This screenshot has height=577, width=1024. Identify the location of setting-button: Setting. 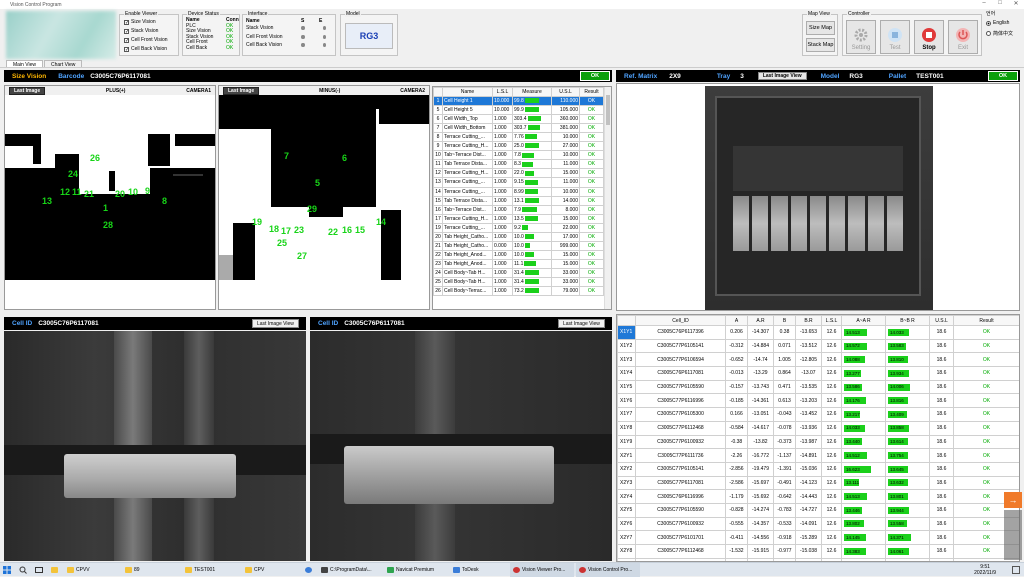
(861, 37).